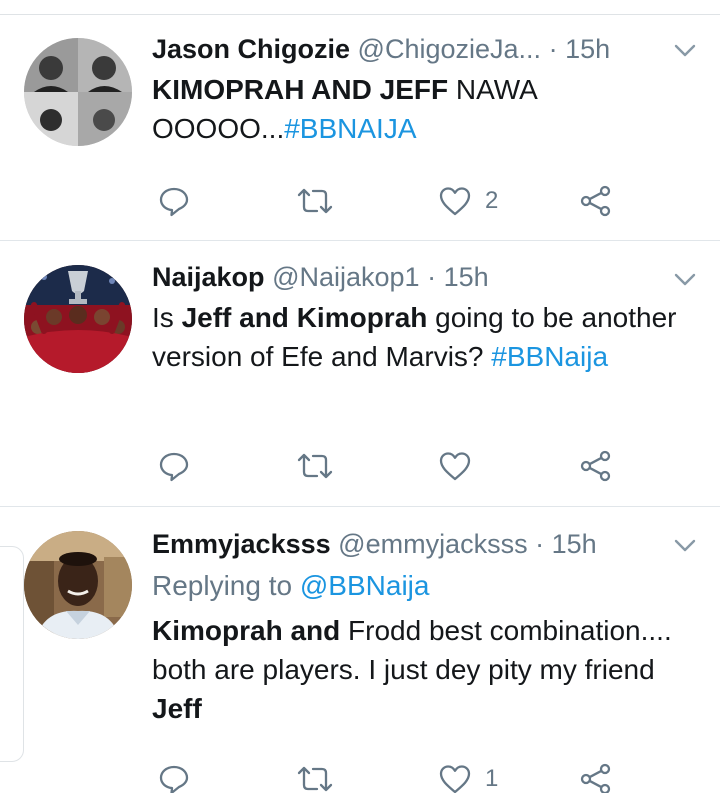 This screenshot has height=793, width=720. I want to click on tweet-header: Jason Chigozie @ChigozieJa... · 15h, so click(436, 49).